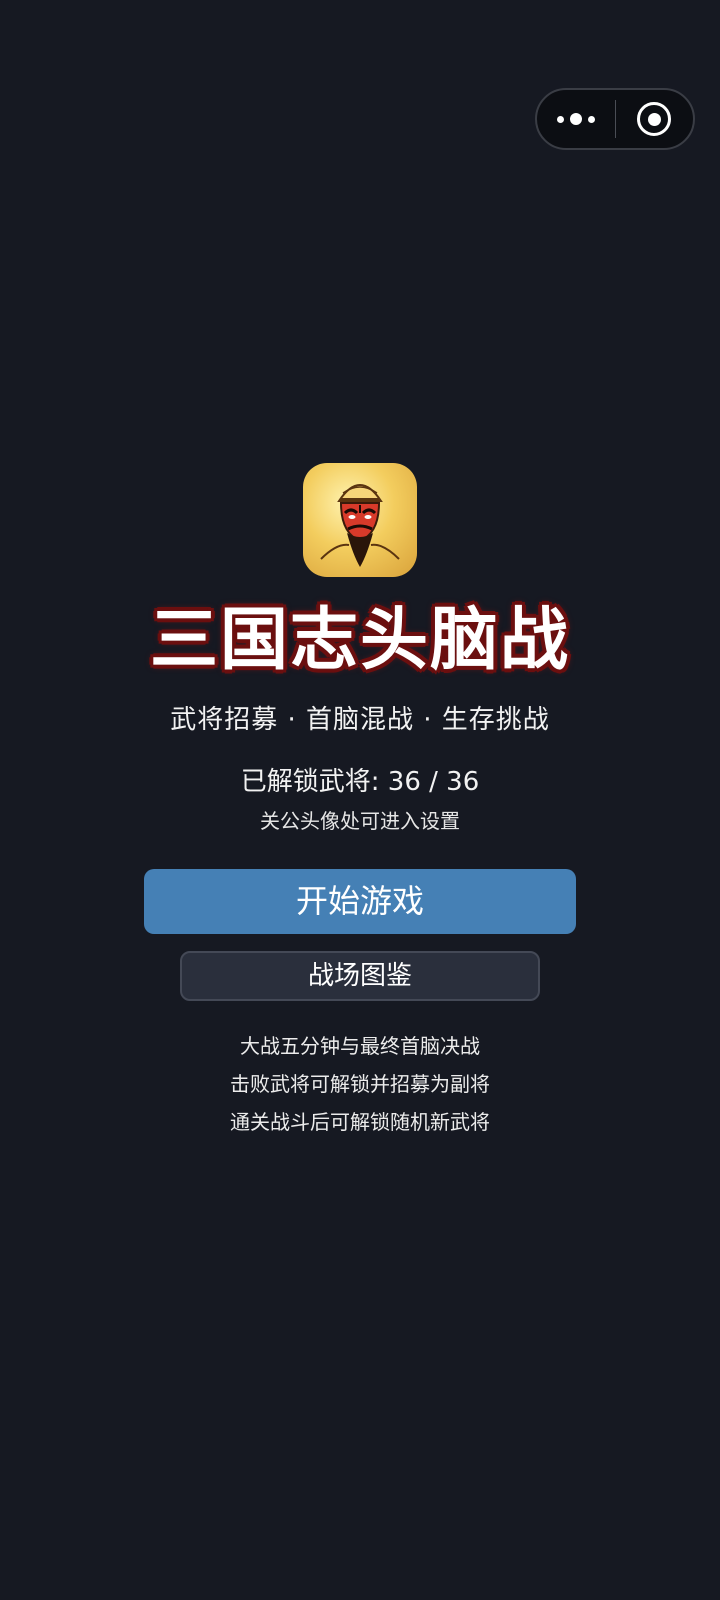 Image resolution: width=720 pixels, height=1600 pixels. Describe the element at coordinates (360, 520) in the screenshot. I see `guan-yu-avatar-icon` at that location.